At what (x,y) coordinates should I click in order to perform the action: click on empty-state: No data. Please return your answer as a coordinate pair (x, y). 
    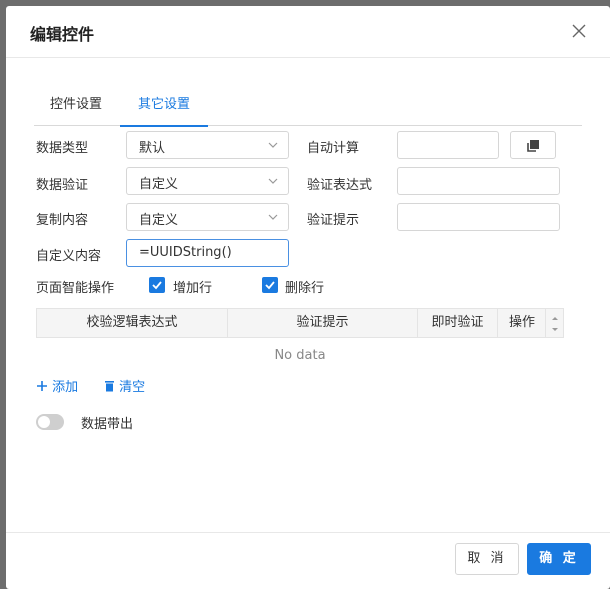
    Looking at the image, I should click on (300, 356).